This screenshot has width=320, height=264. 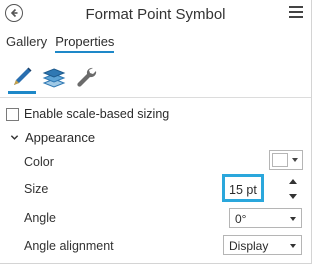 What do you see at coordinates (249, 246) in the screenshot?
I see `angle-alignment-value: Display` at bounding box center [249, 246].